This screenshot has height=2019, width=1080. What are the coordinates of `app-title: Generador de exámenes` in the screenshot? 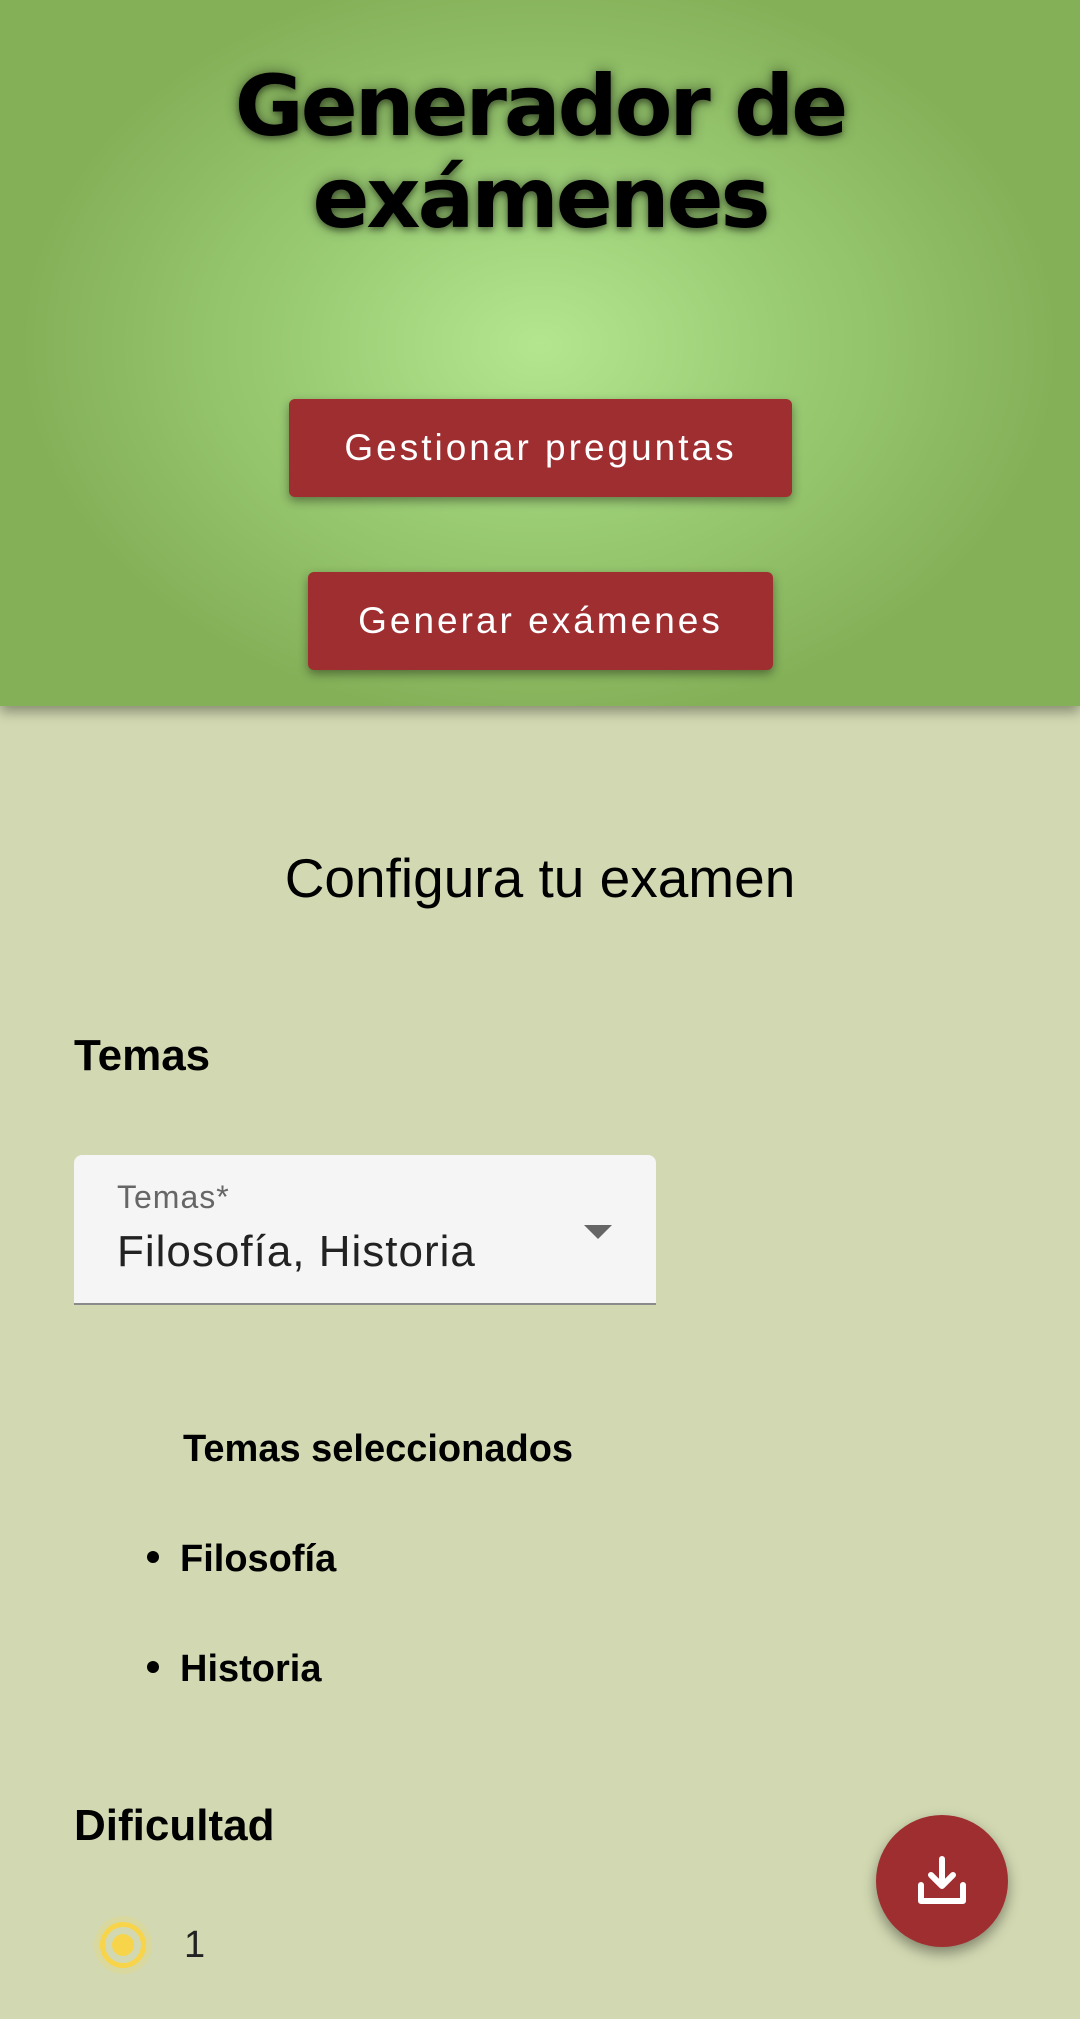 It's located at (541, 152).